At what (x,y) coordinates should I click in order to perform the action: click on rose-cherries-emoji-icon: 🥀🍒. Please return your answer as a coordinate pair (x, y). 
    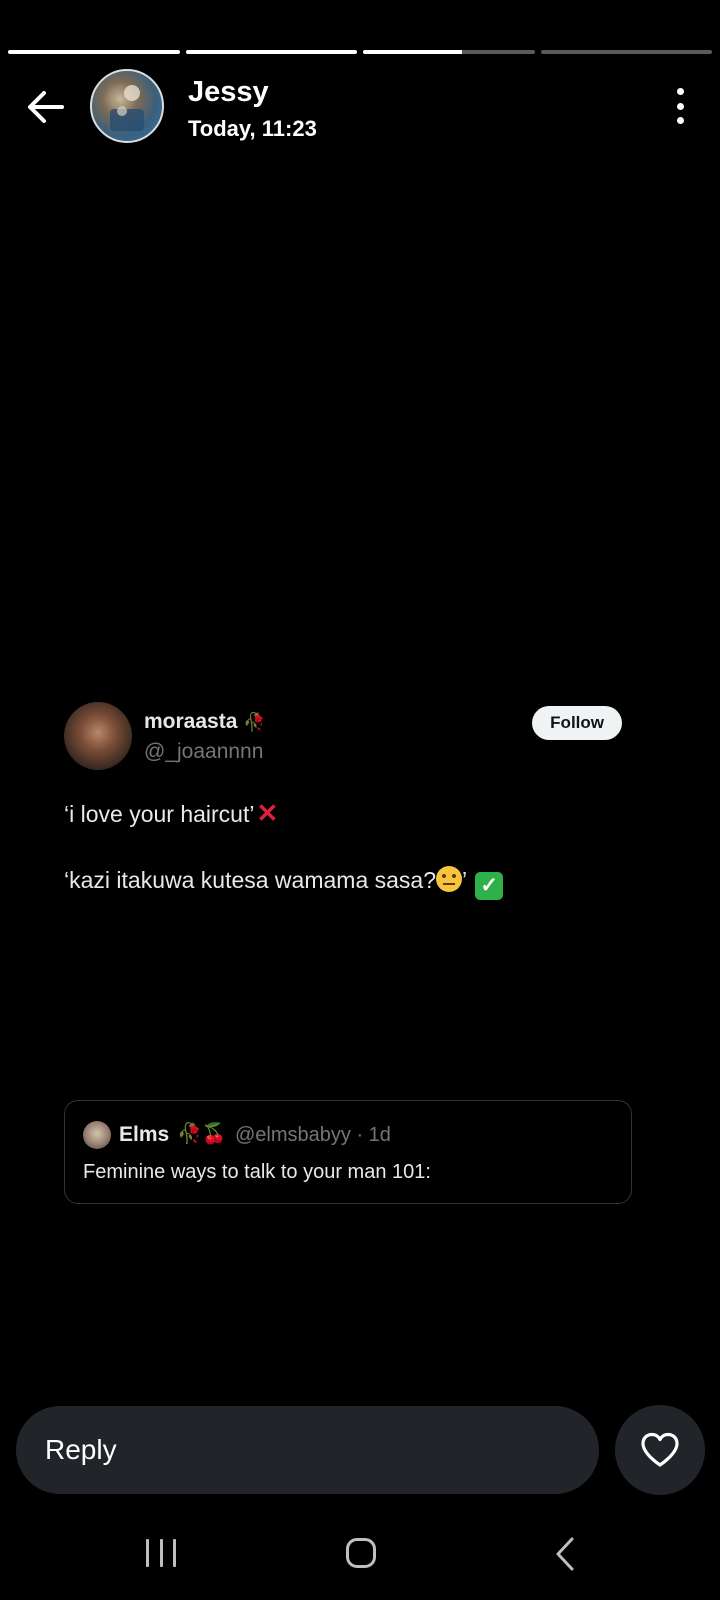
    Looking at the image, I should click on (202, 1134).